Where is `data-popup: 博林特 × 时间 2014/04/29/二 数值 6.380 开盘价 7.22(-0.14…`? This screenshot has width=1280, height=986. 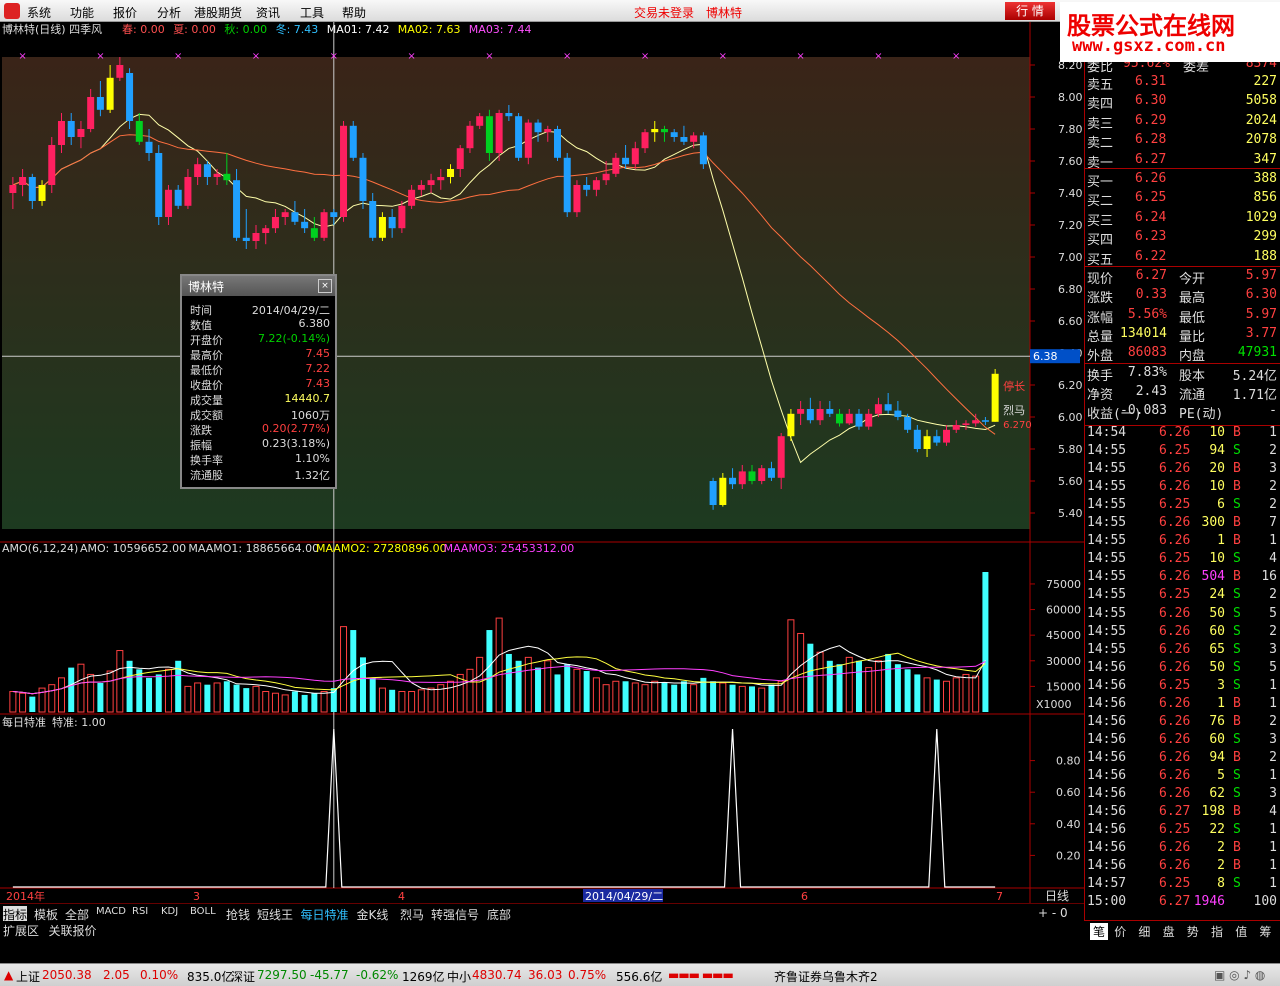
data-popup: 博林特 × 时间 2014/04/29/二 数值 6.380 开盘价 7.22(-0.14… is located at coordinates (258, 381).